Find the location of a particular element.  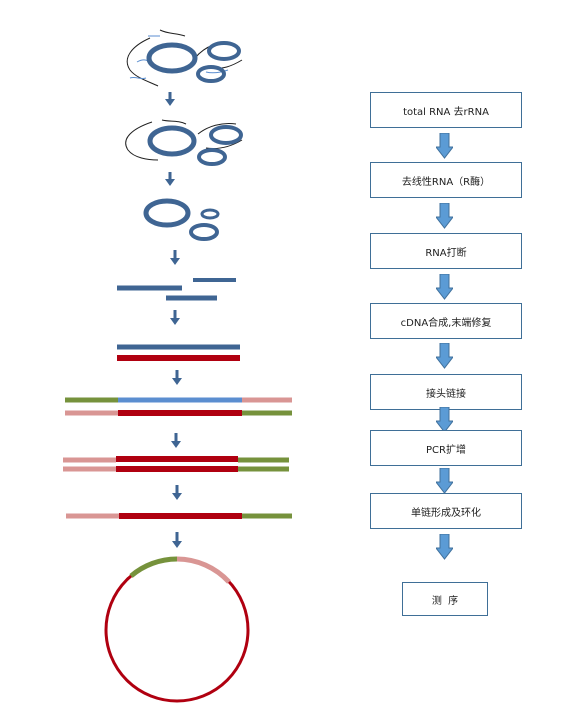

step-box-cdna-synthesis: cDNA合成,末端修复 is located at coordinates (446, 321).